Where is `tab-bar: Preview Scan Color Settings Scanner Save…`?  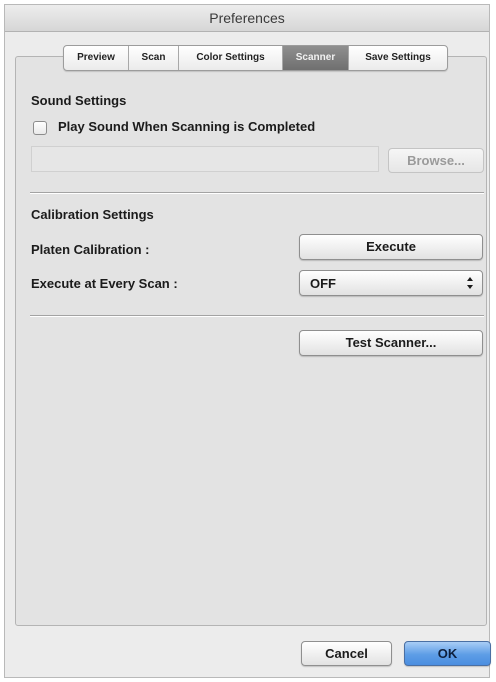
tab-bar: Preview Scan Color Settings Scanner Save… is located at coordinates (255, 58).